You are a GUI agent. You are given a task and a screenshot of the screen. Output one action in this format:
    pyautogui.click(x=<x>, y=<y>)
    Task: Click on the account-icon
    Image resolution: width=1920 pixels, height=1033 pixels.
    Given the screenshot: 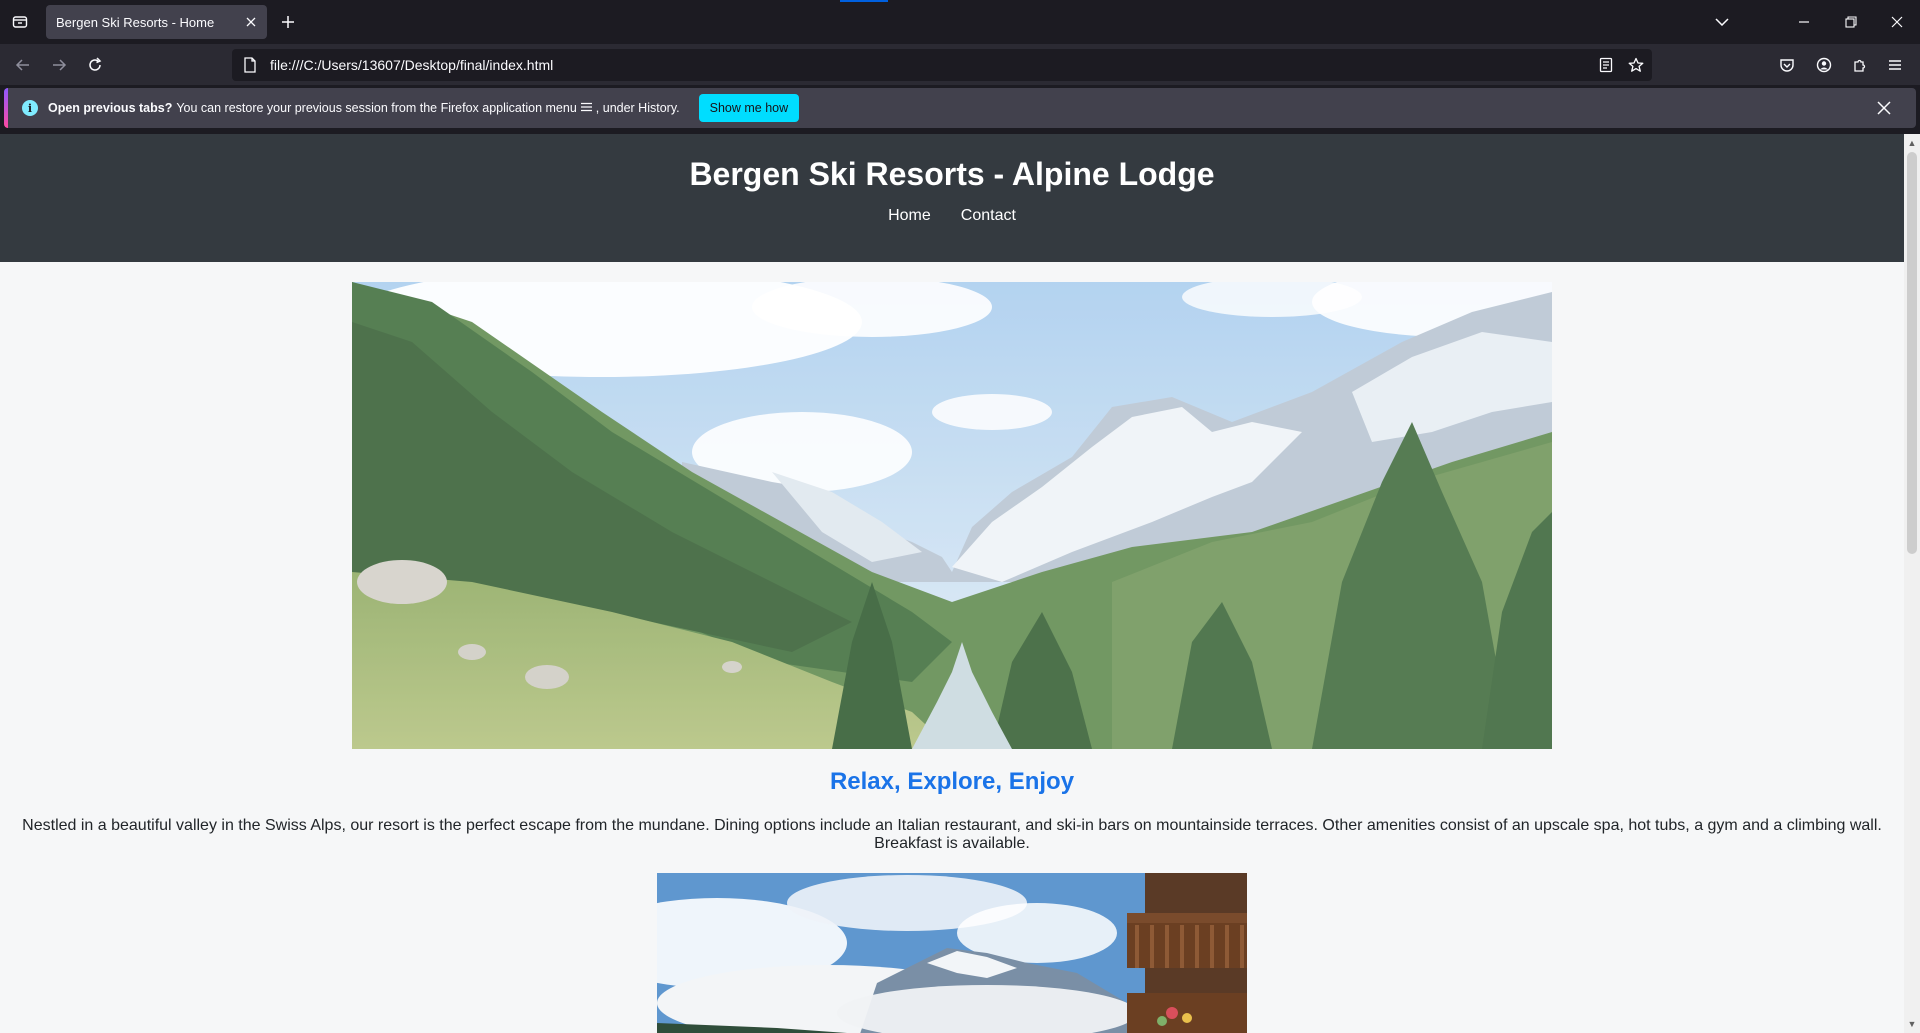 What is the action you would take?
    pyautogui.click(x=1824, y=65)
    